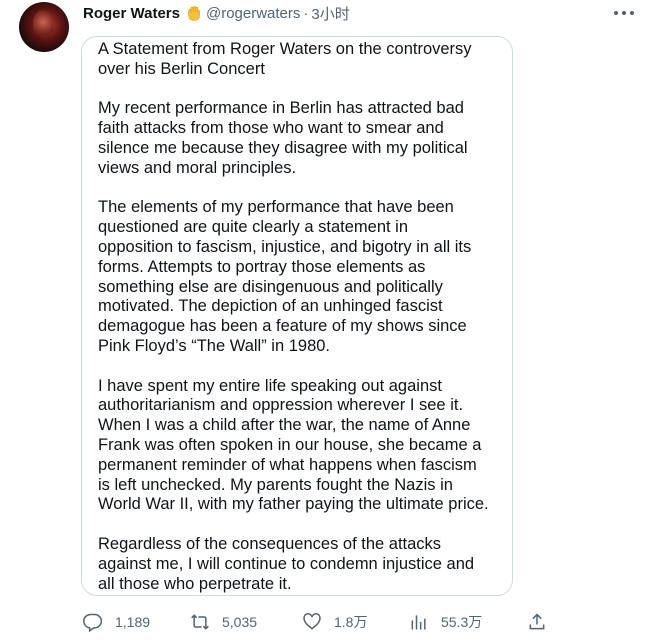 Image resolution: width=653 pixels, height=643 pixels. What do you see at coordinates (312, 621) in the screenshot?
I see `heart-icon` at bounding box center [312, 621].